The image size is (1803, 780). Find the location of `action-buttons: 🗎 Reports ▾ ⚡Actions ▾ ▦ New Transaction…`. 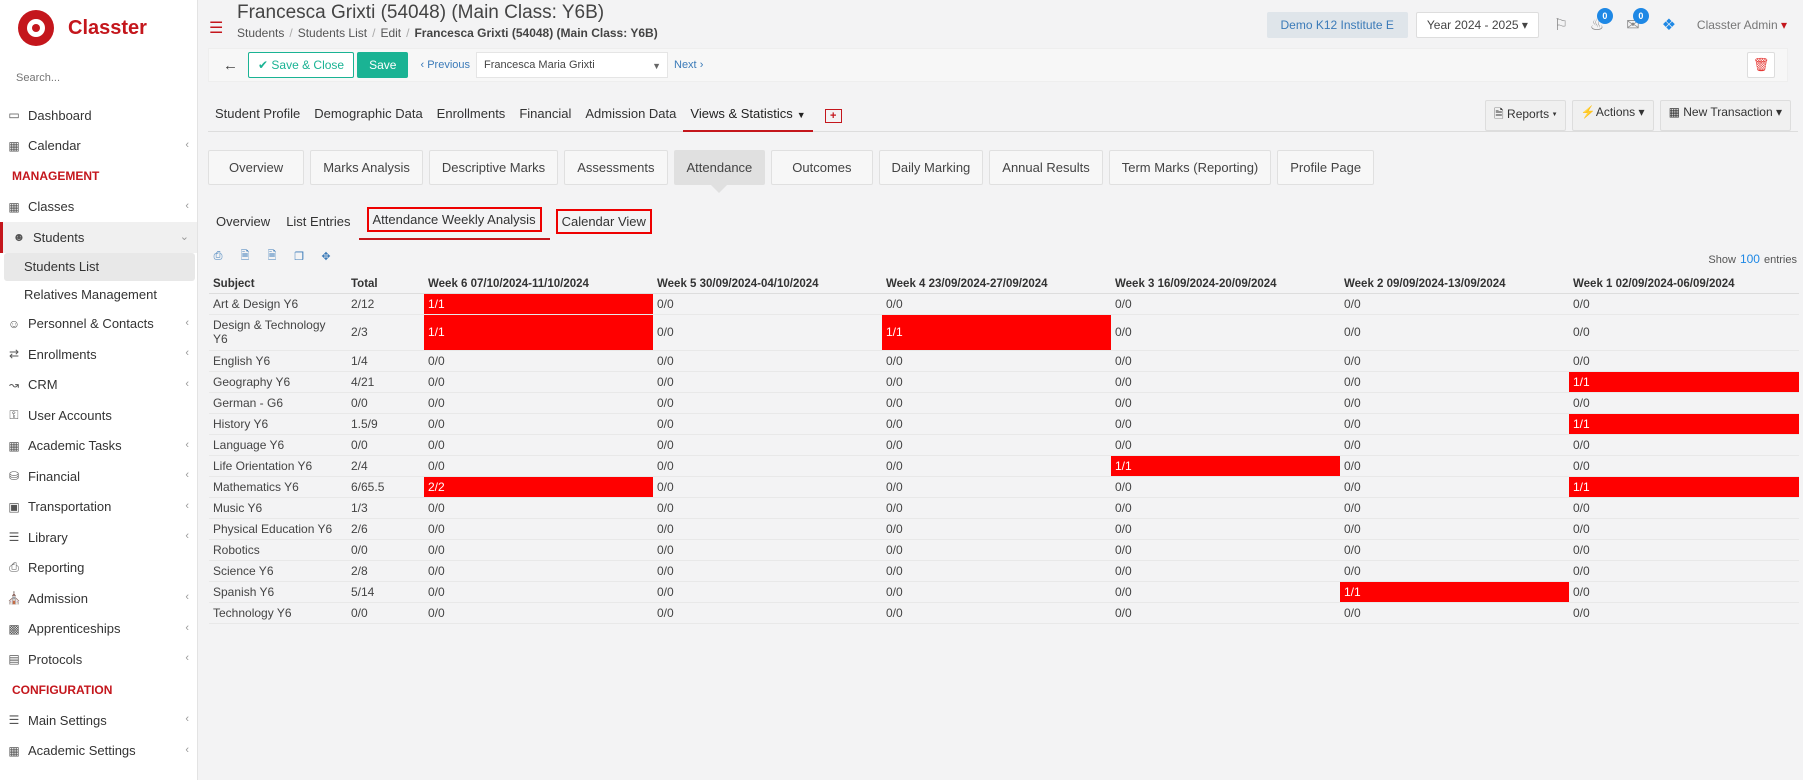

action-buttons: 🗎 Reports ▾ ⚡Actions ▾ ▦ New Transaction… is located at coordinates (1638, 115).